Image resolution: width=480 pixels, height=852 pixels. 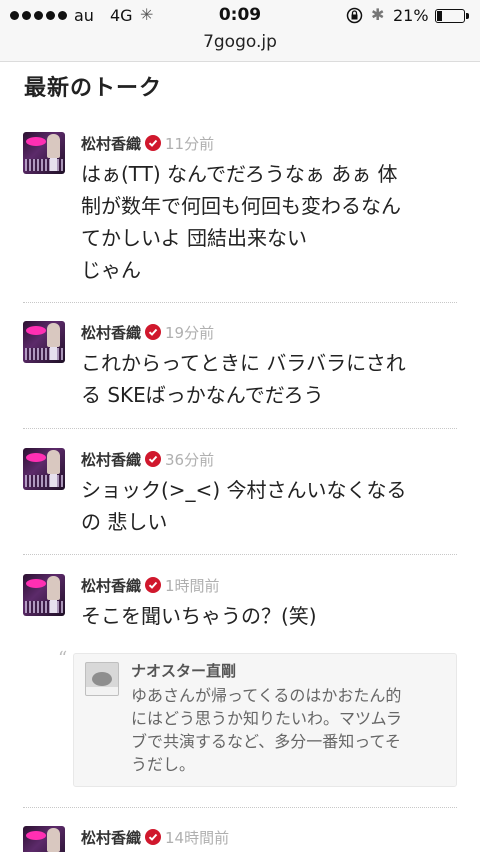 I want to click on post-line: はぁ(TT) なんでだろうなぁ あぁ 体, so click(x=239, y=174).